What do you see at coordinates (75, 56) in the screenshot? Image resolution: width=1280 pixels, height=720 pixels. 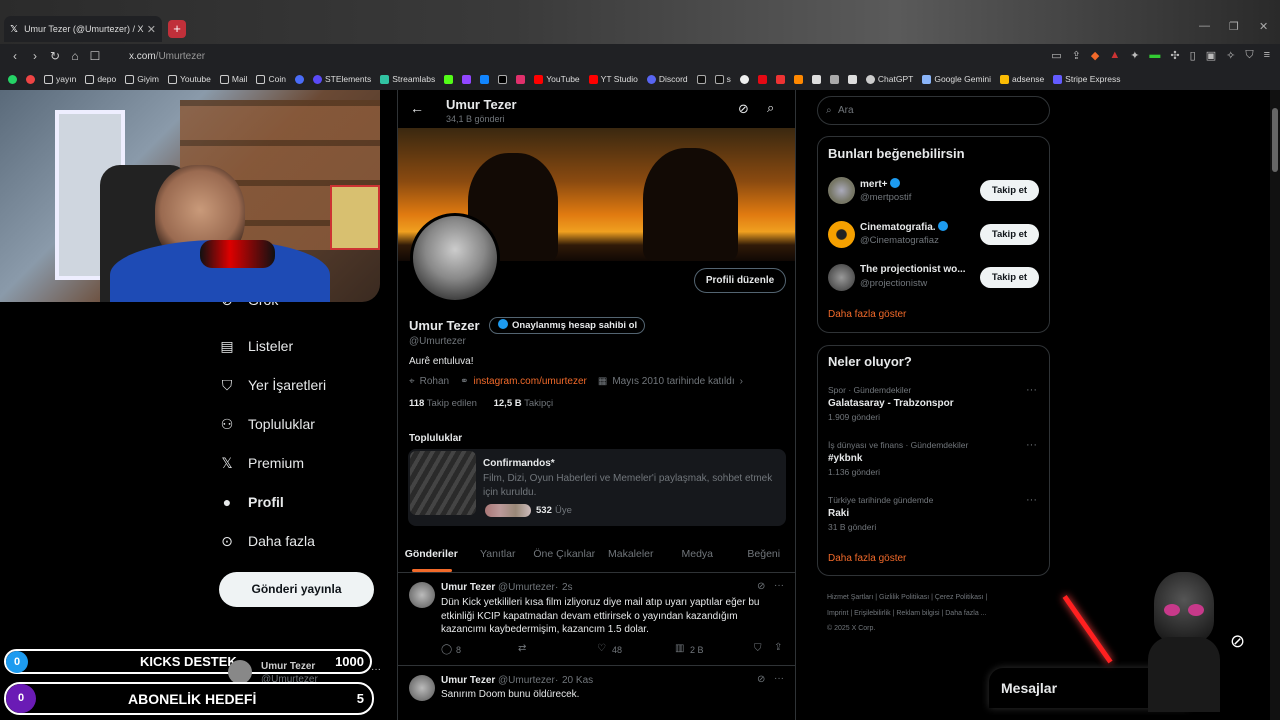 I see `home-icon: ⌂` at bounding box center [75, 56].